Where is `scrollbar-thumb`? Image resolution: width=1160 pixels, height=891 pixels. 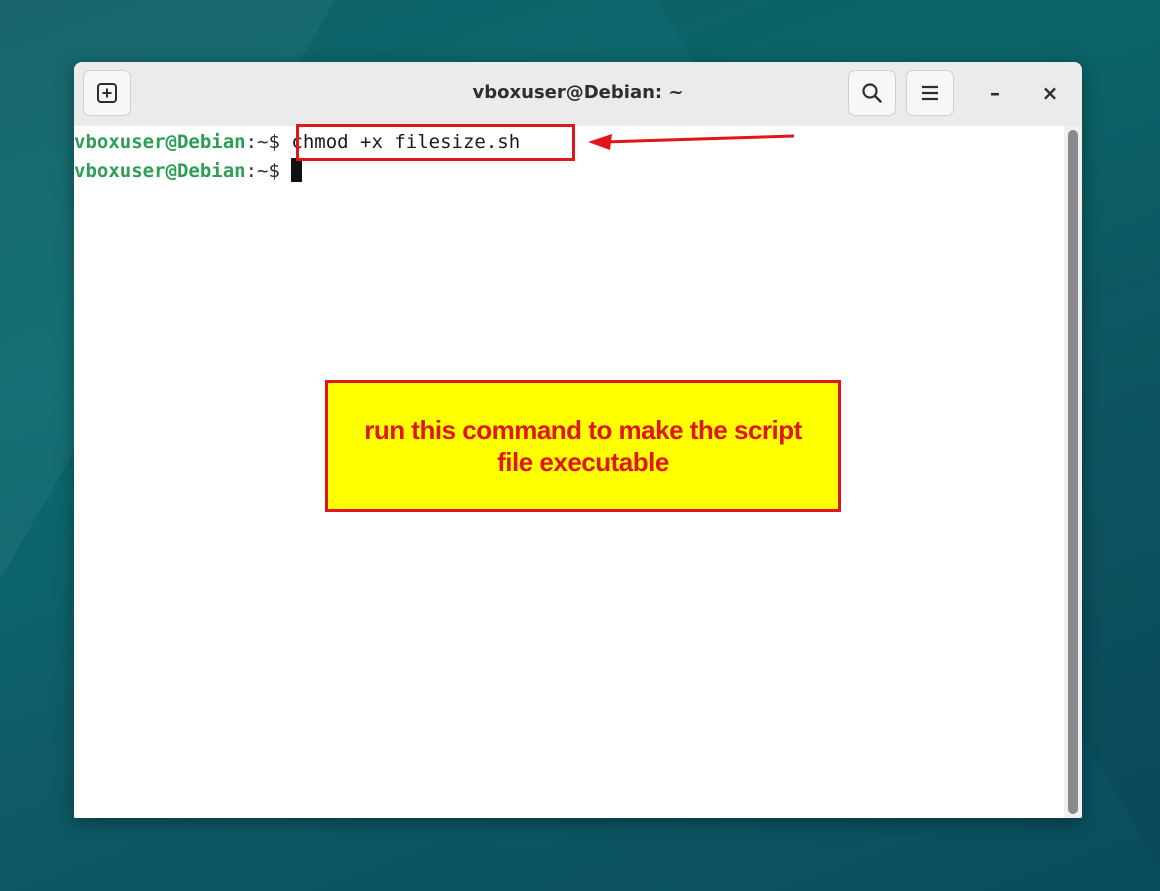
scrollbar-thumb is located at coordinates (1073, 472).